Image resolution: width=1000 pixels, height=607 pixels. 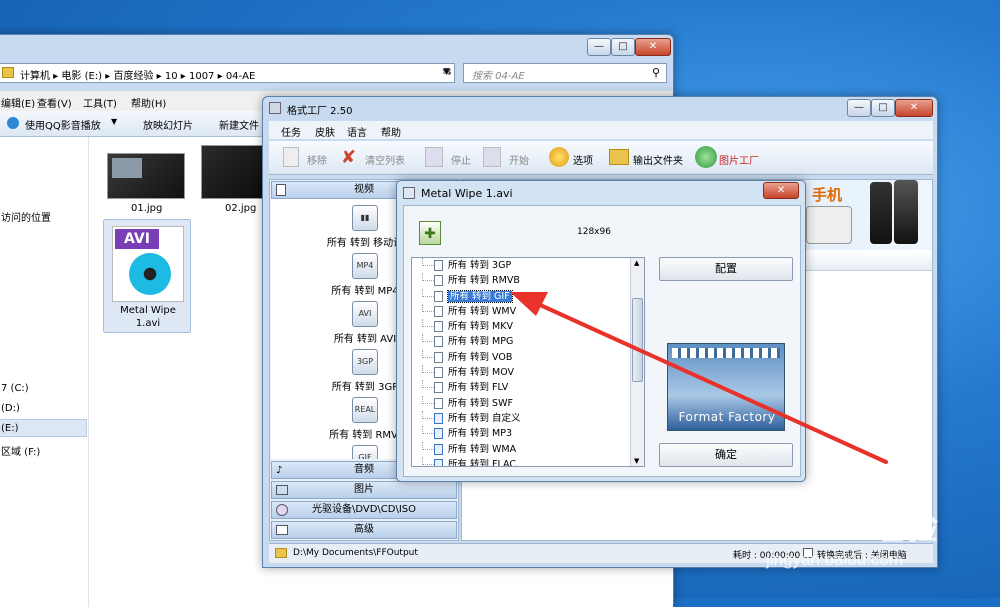 What do you see at coordinates (852, 528) in the screenshot?
I see `watermark-logo-text: Baidu 经验` at bounding box center [852, 528].